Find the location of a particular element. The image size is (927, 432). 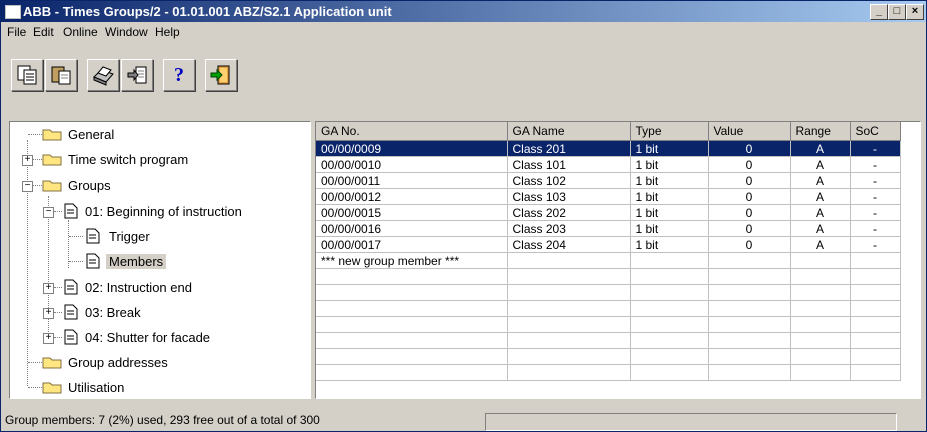

column-header: Range is located at coordinates (820, 131).